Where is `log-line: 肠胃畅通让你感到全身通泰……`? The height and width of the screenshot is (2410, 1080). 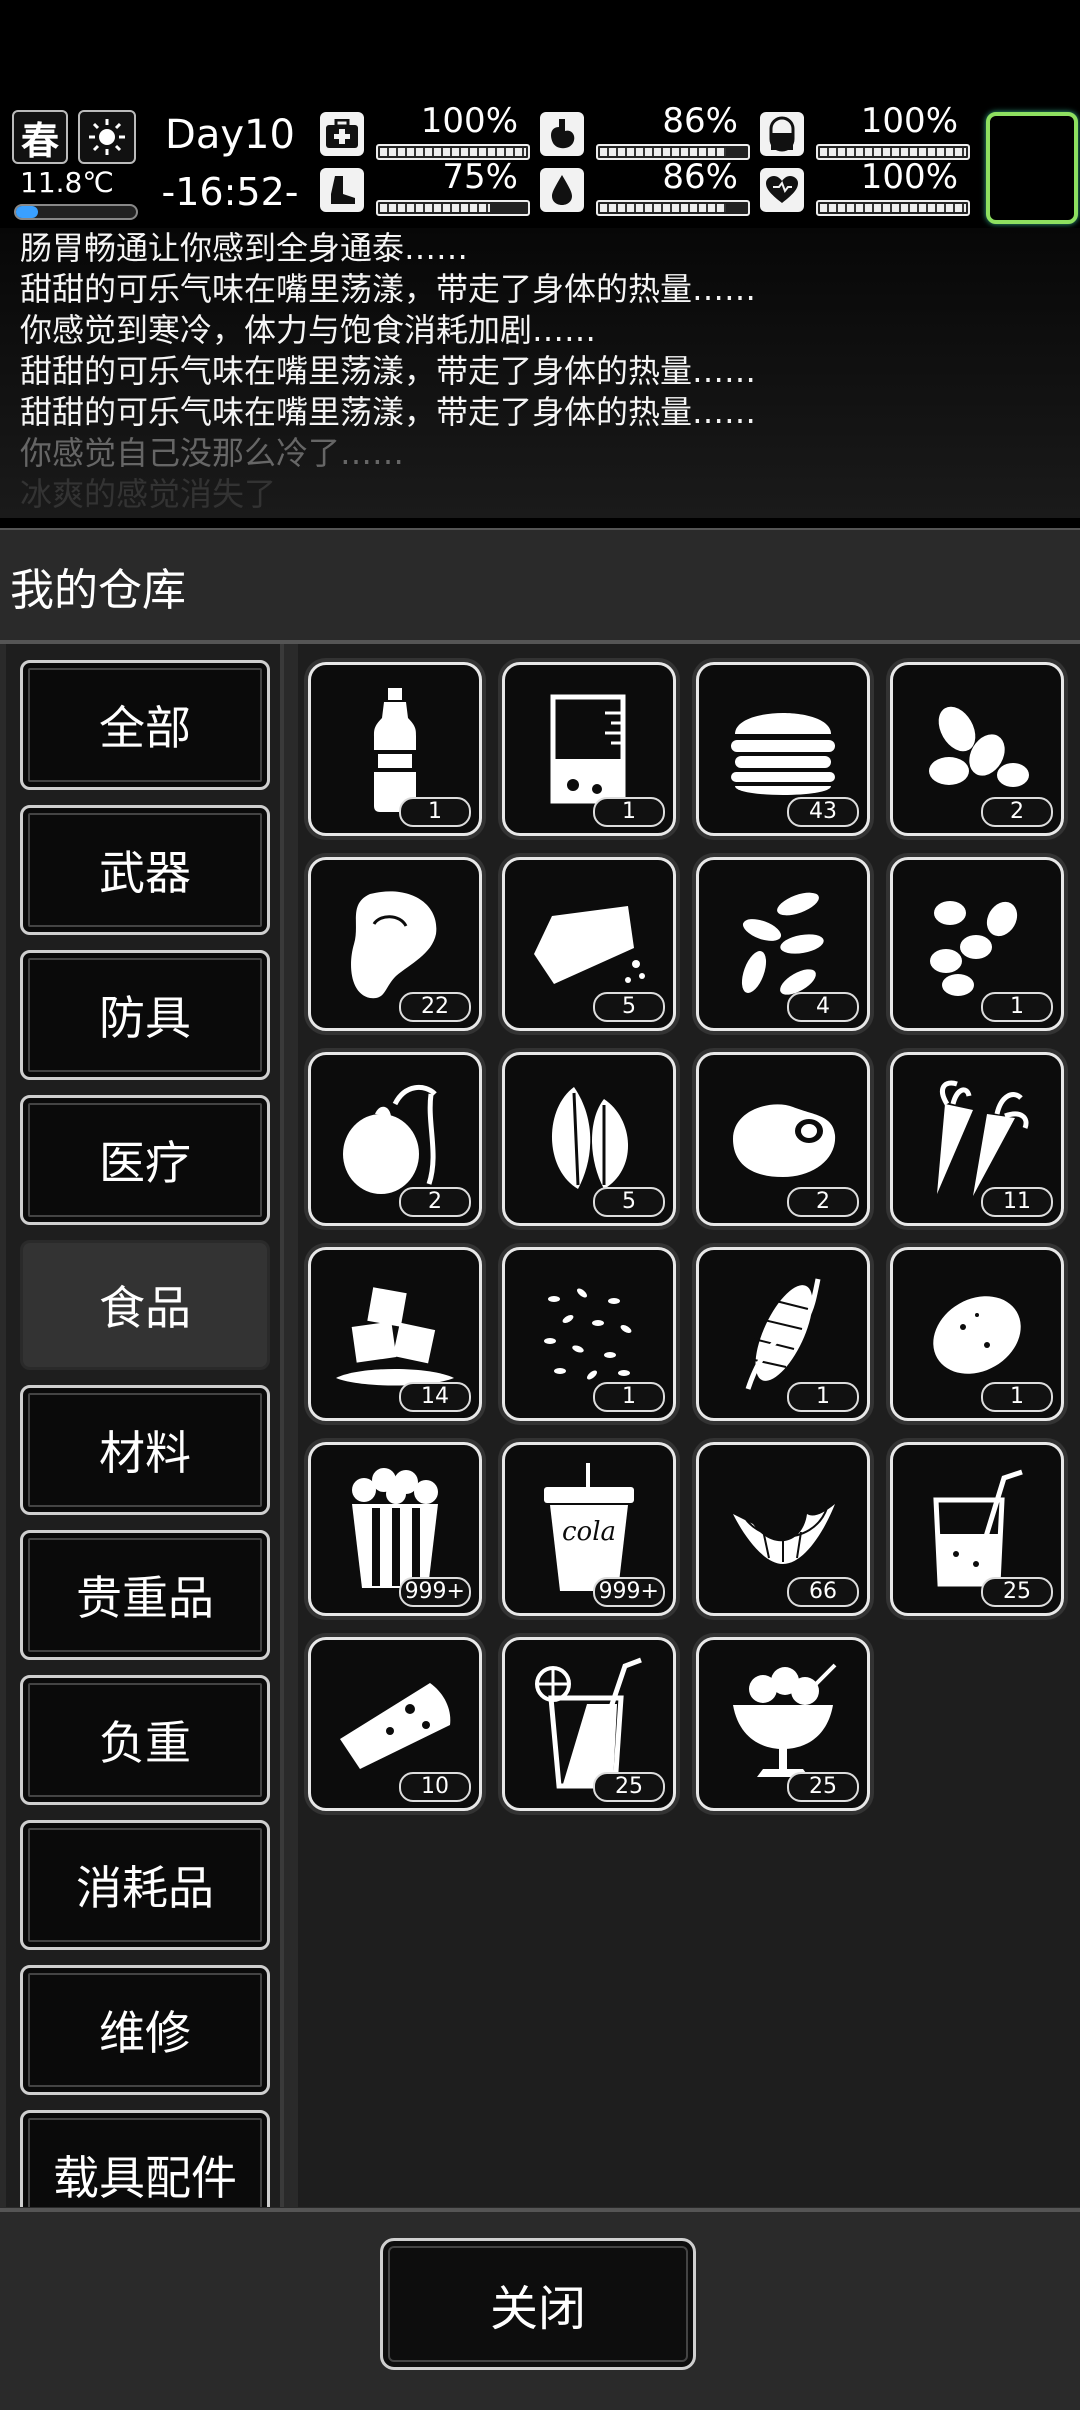 log-line: 肠胃畅通让你感到全身通泰…… is located at coordinates (244, 248).